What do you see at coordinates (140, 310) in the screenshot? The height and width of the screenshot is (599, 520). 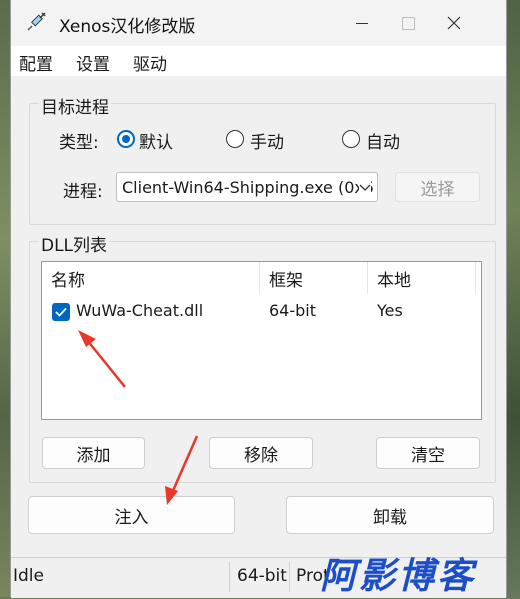 I see `dll-name: WuWa-Cheat.dll` at bounding box center [140, 310].